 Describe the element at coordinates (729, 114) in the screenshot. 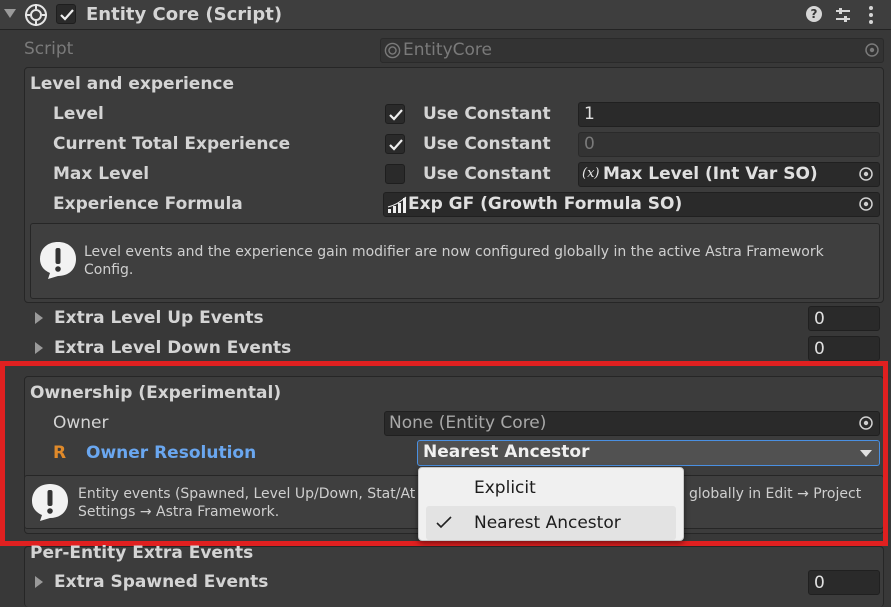

I see `level-field` at that location.